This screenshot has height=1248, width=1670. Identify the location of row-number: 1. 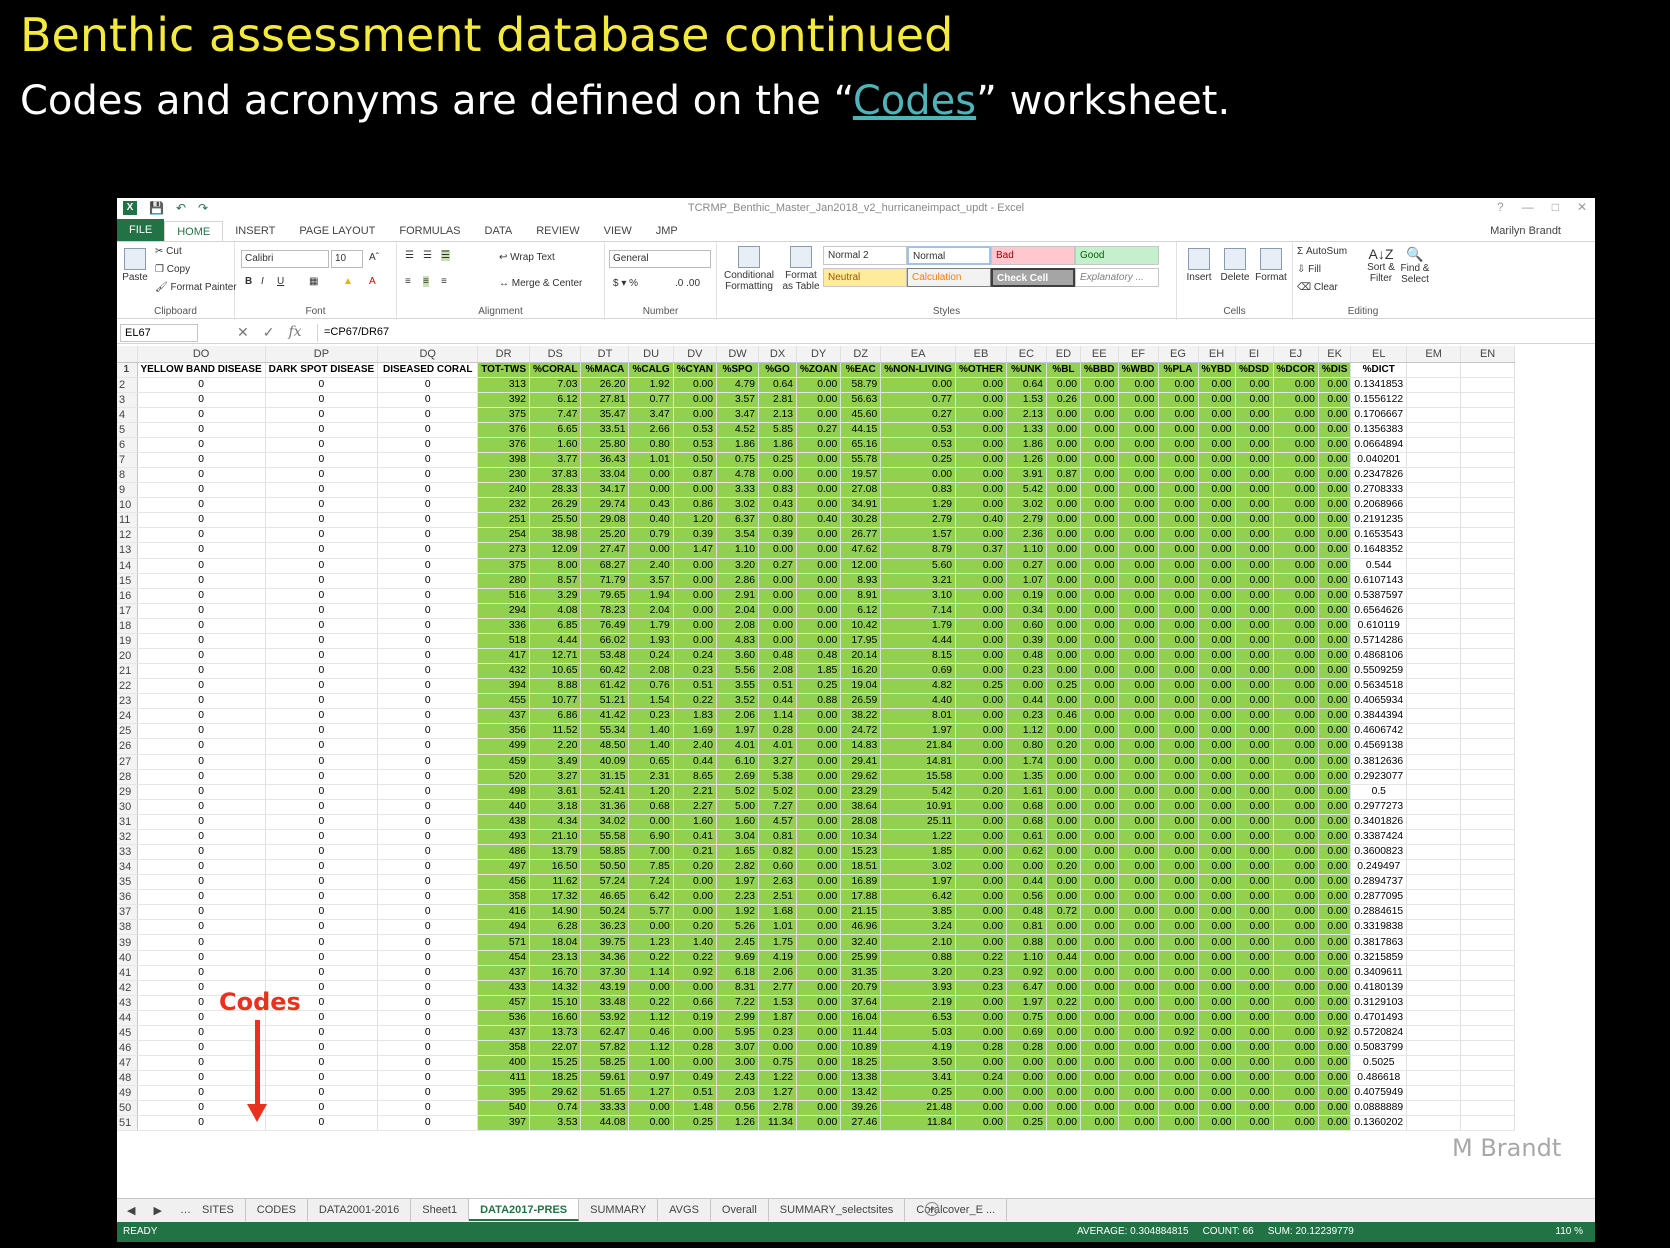
(127, 370).